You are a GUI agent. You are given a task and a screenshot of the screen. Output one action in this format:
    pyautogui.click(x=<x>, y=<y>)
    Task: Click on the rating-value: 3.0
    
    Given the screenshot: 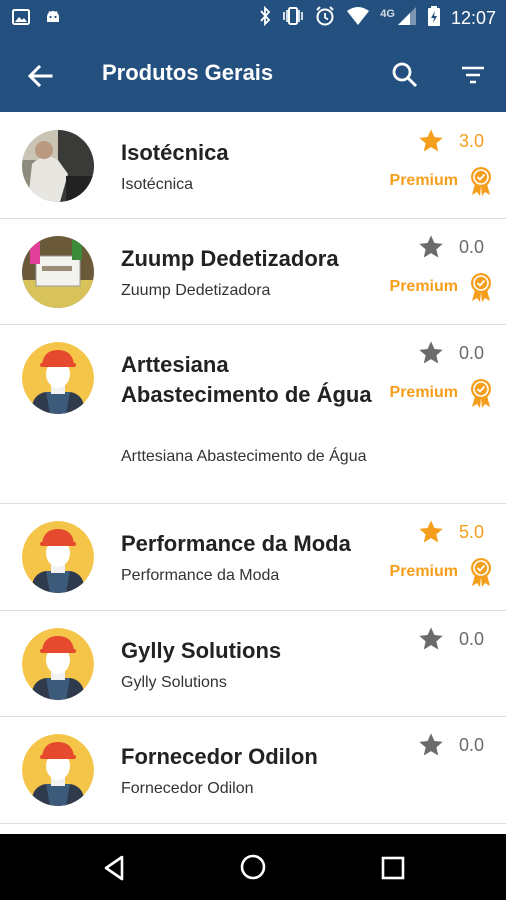 What is the action you would take?
    pyautogui.click(x=471, y=140)
    